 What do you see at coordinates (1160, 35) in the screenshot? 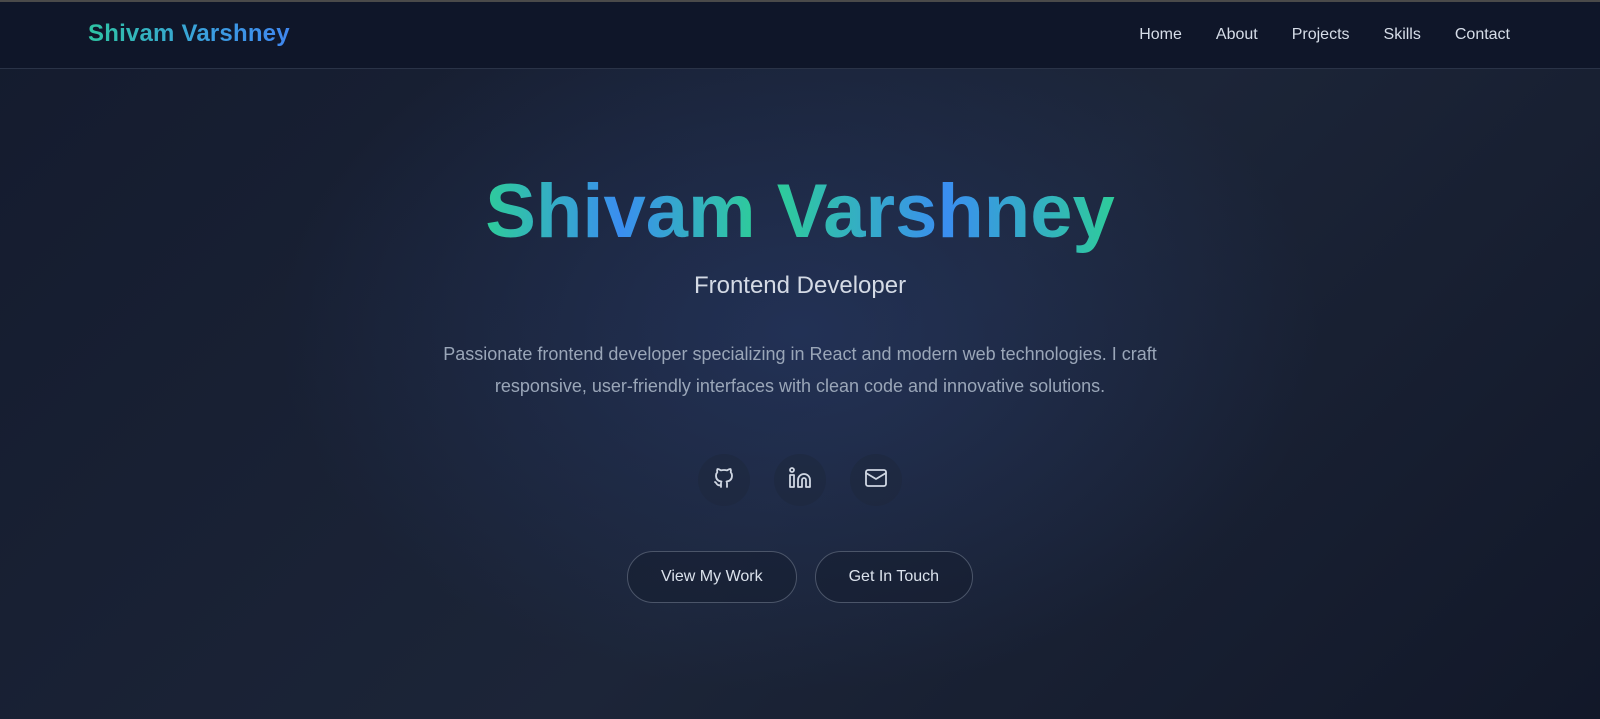
I see `nav-link-home: Home` at bounding box center [1160, 35].